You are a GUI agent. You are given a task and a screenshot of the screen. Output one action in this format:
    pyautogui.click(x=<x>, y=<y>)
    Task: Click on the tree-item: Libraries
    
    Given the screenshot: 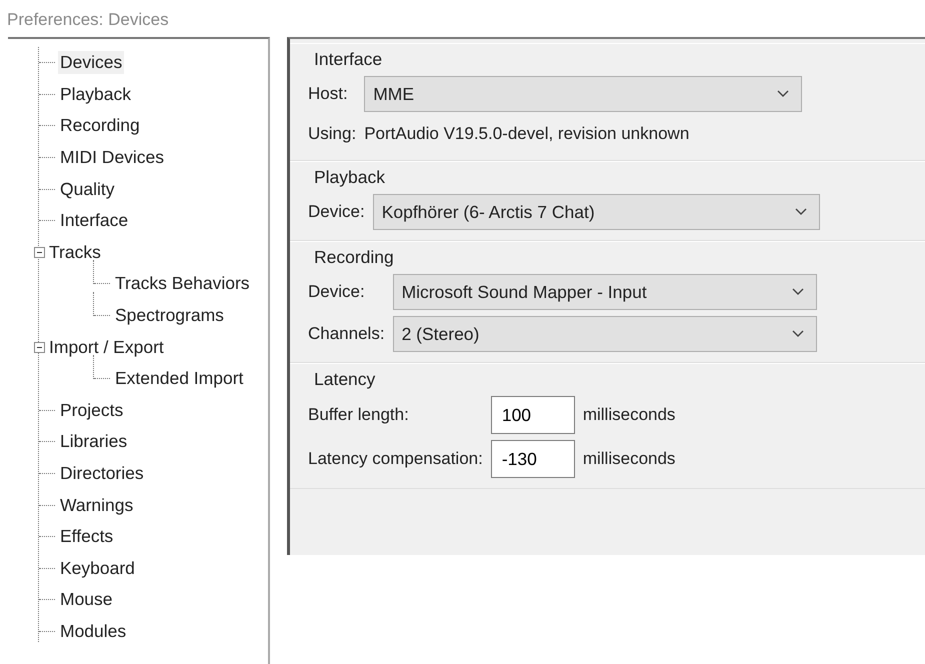 What is the action you would take?
    pyautogui.click(x=94, y=442)
    